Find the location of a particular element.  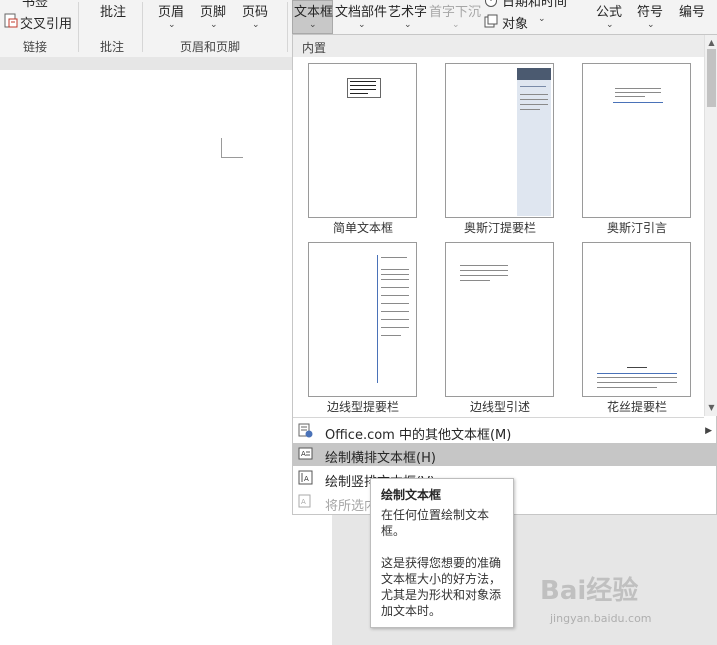

office-textbox-icon is located at coordinates (305, 430).